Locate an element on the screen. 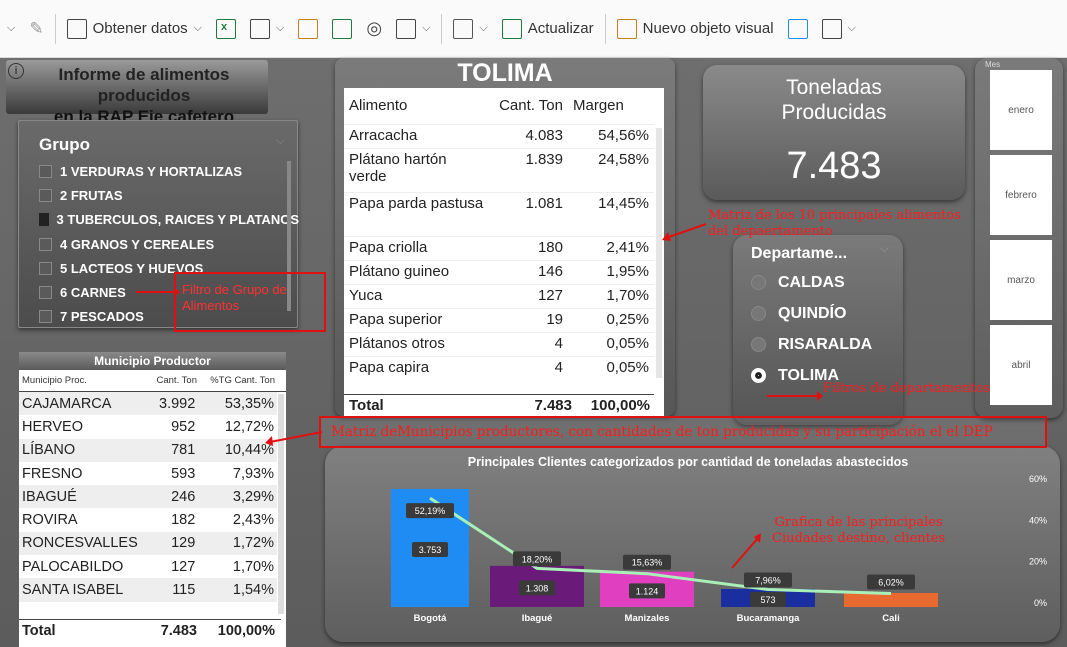  table-row: Papa parda pastusa 1.081 14,45% is located at coordinates (499, 214).